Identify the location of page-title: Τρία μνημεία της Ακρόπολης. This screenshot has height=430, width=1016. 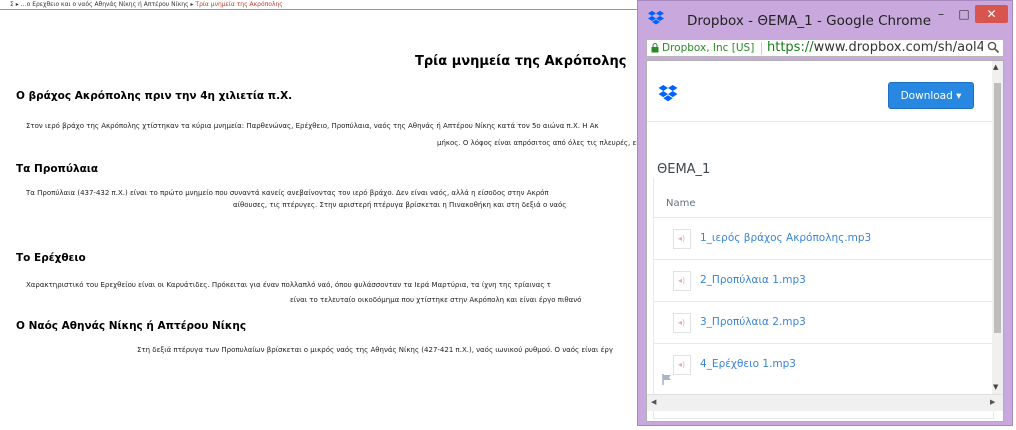
(521, 61).